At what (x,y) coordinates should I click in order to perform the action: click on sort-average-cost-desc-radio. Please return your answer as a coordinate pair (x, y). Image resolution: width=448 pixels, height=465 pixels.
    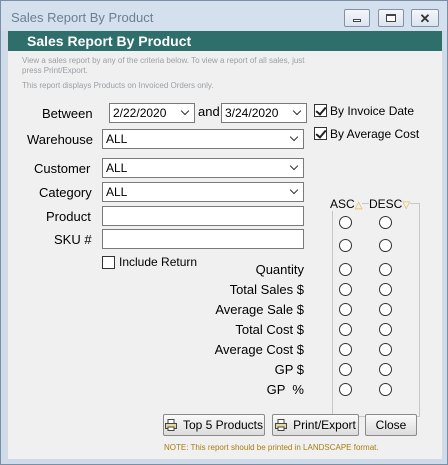
    Looking at the image, I should click on (385, 349).